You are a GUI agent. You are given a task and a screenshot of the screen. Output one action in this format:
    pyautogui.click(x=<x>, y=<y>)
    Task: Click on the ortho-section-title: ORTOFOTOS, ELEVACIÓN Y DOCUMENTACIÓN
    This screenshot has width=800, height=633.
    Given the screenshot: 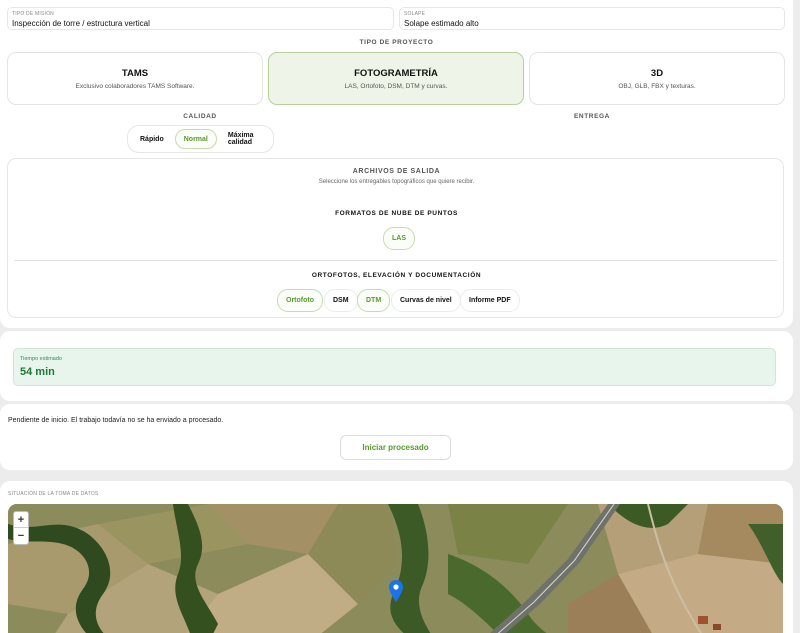 What is the action you would take?
    pyautogui.click(x=396, y=275)
    